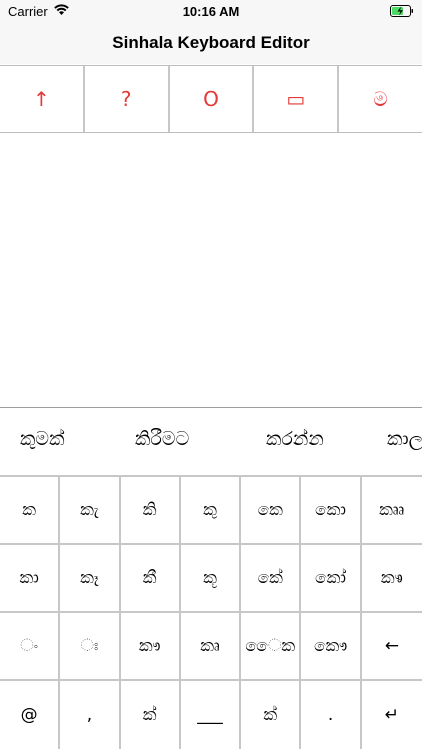 This screenshot has width=422, height=751. I want to click on suggestion-bar: කුමක් කිරීමට කරන්න කාල, so click(211, 442).